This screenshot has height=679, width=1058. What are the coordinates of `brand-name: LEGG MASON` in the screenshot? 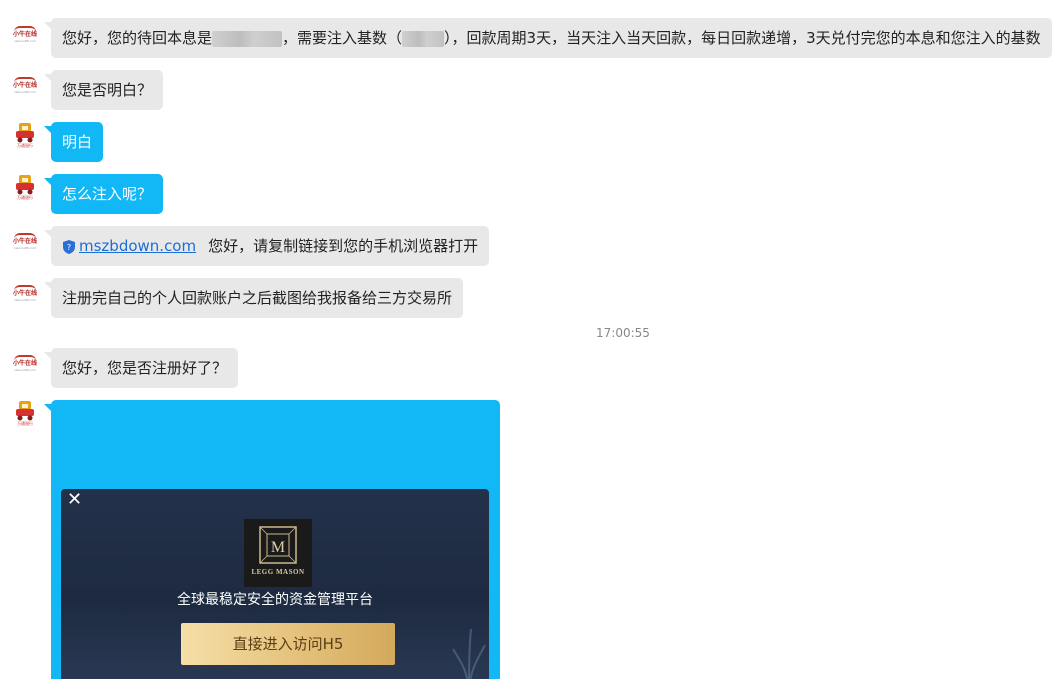 It's located at (278, 572).